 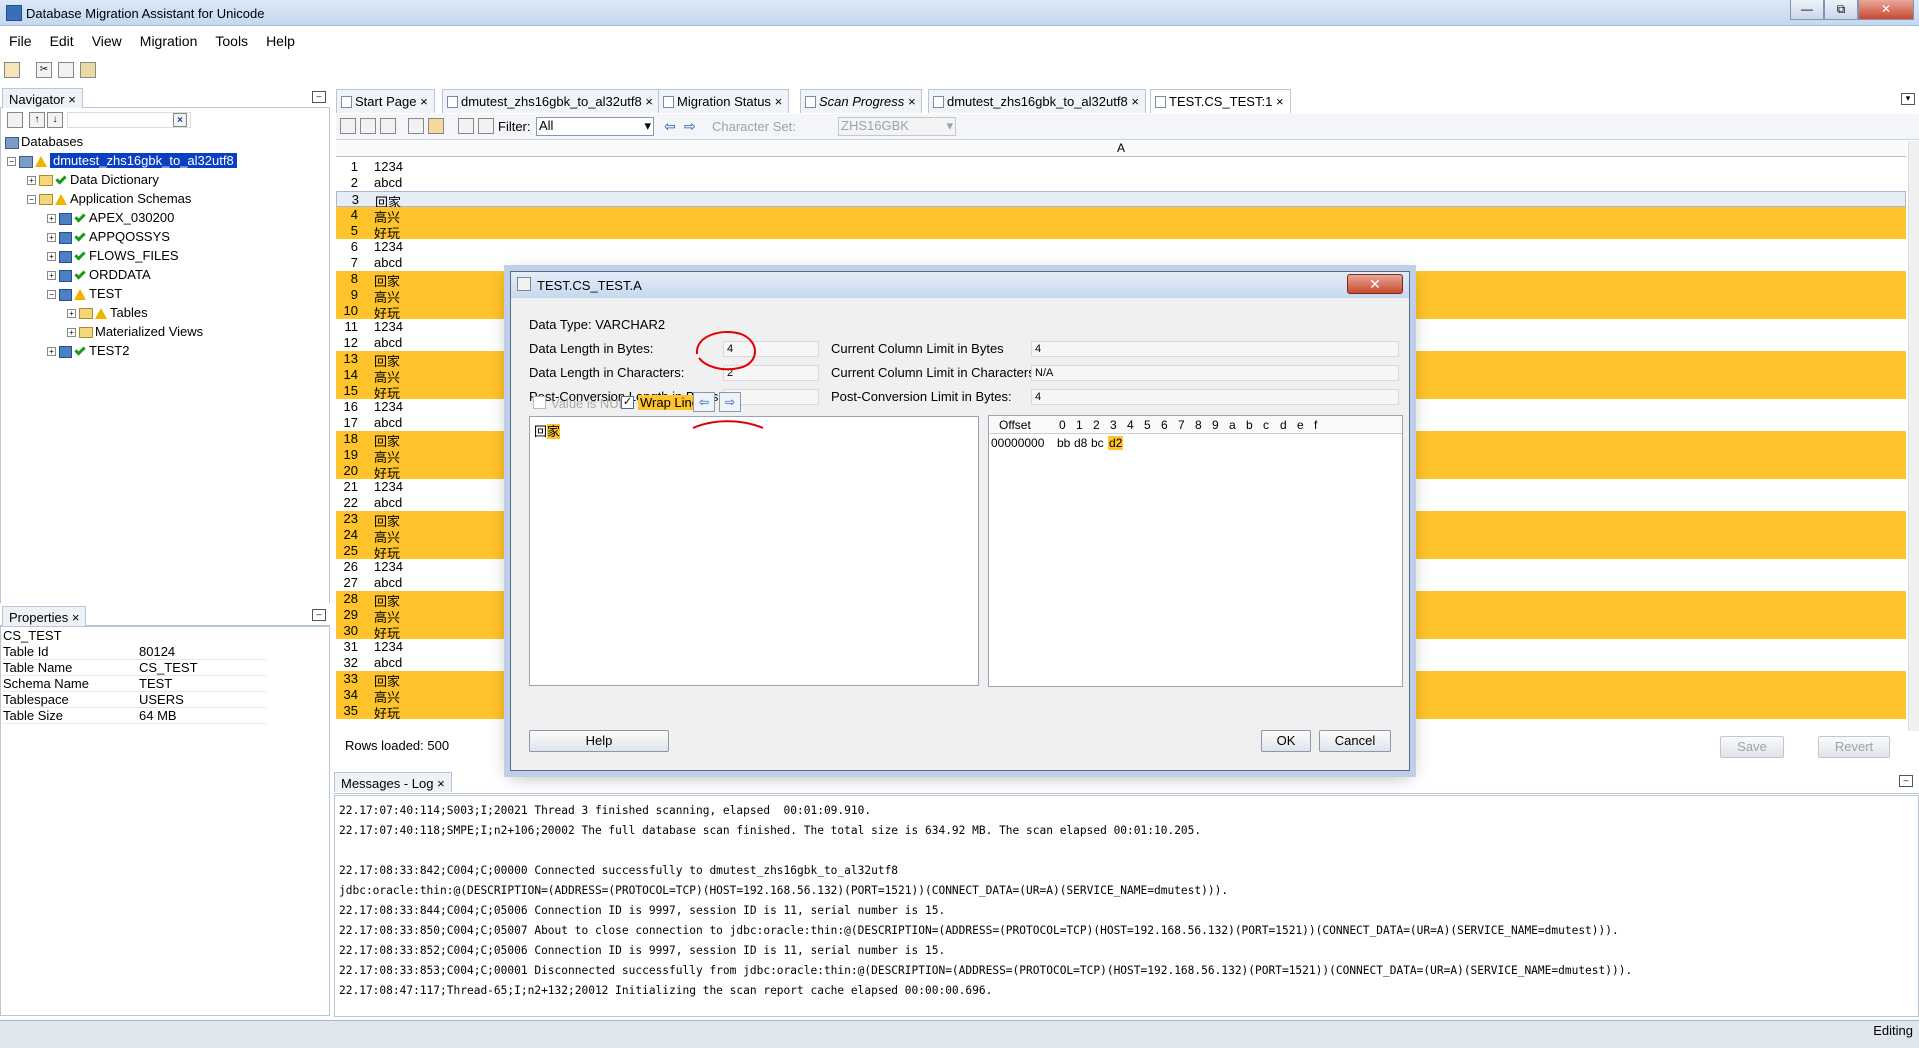 I want to click on filter-icon, so click(x=486, y=126).